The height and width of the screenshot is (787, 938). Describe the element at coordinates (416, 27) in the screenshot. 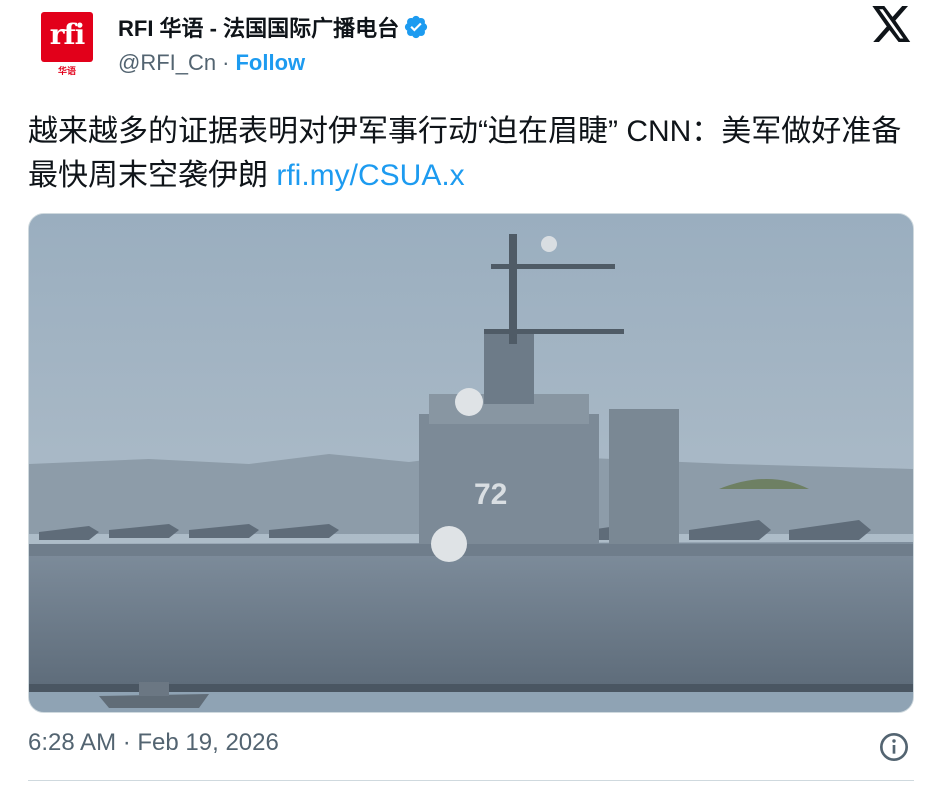

I see `verified-badge-icon` at that location.